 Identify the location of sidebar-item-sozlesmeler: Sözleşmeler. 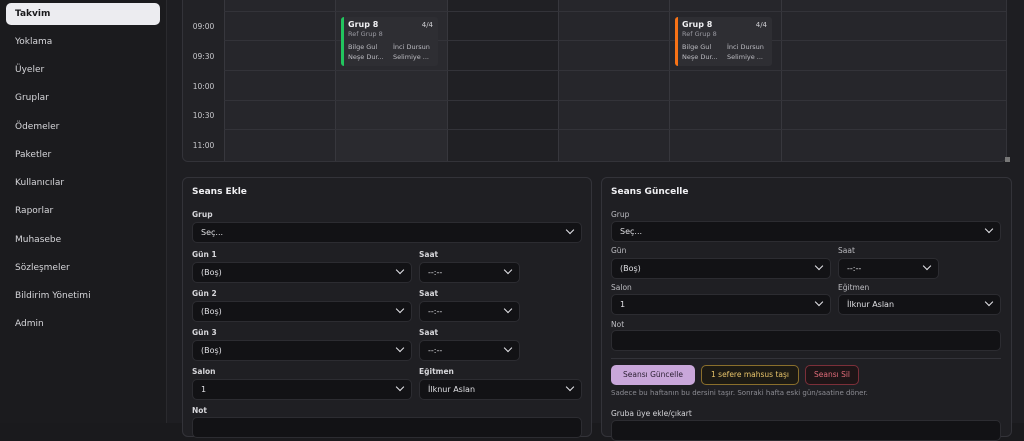
(83, 268).